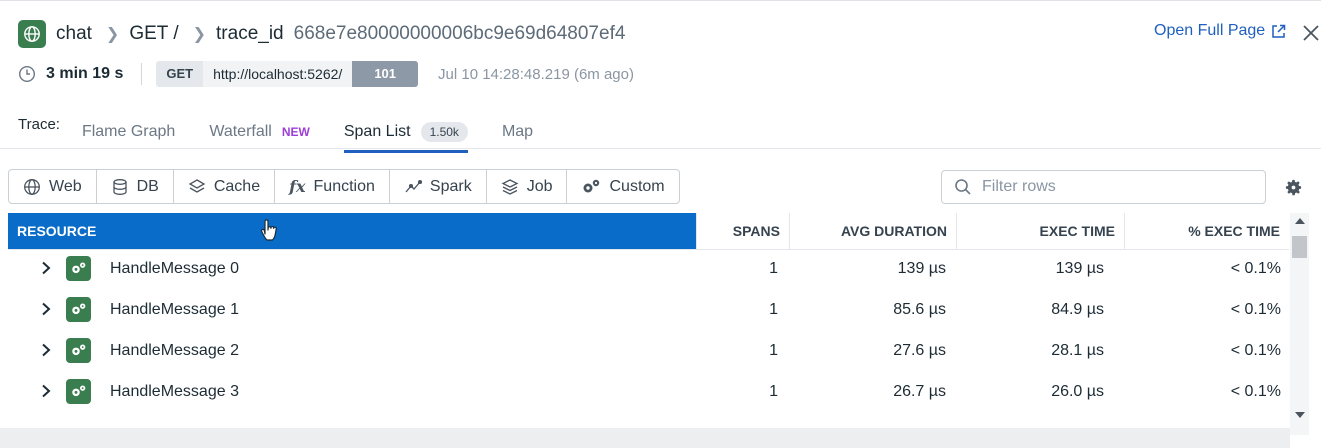 This screenshot has width=1321, height=448. What do you see at coordinates (39, 124) in the screenshot?
I see `tabs-label: Trace:` at bounding box center [39, 124].